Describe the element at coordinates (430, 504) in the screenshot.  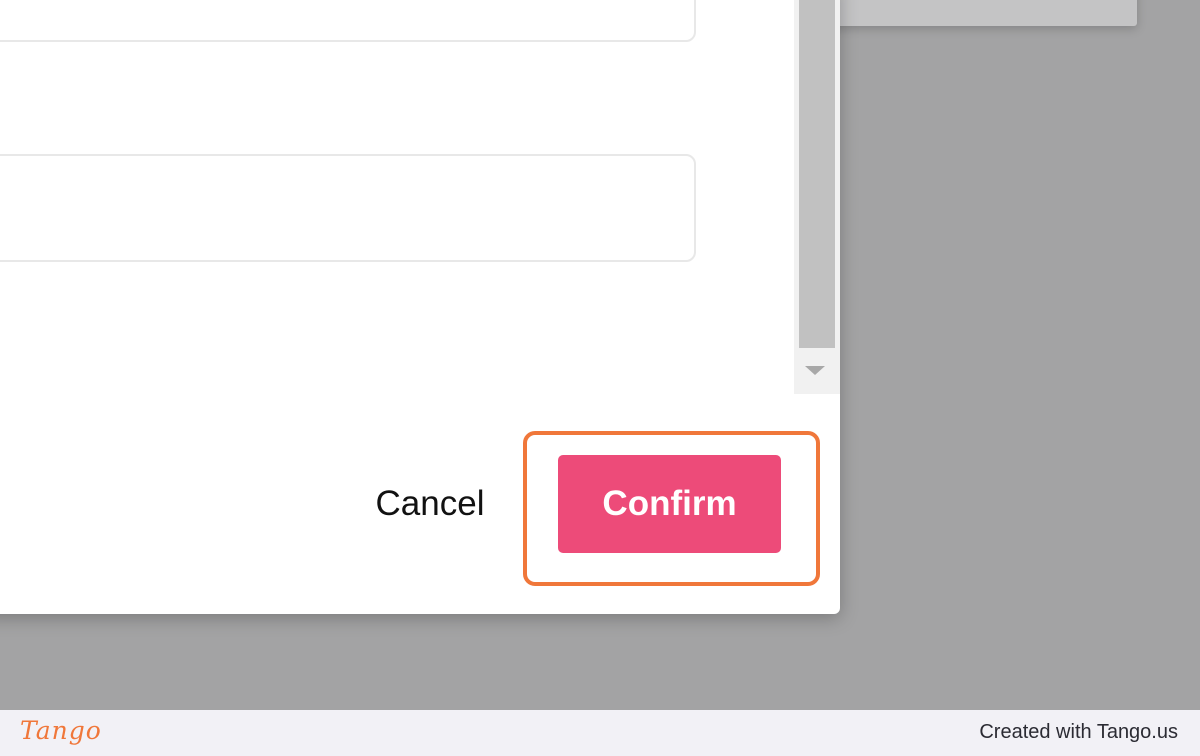
I see `cancel-button: Cancel` at that location.